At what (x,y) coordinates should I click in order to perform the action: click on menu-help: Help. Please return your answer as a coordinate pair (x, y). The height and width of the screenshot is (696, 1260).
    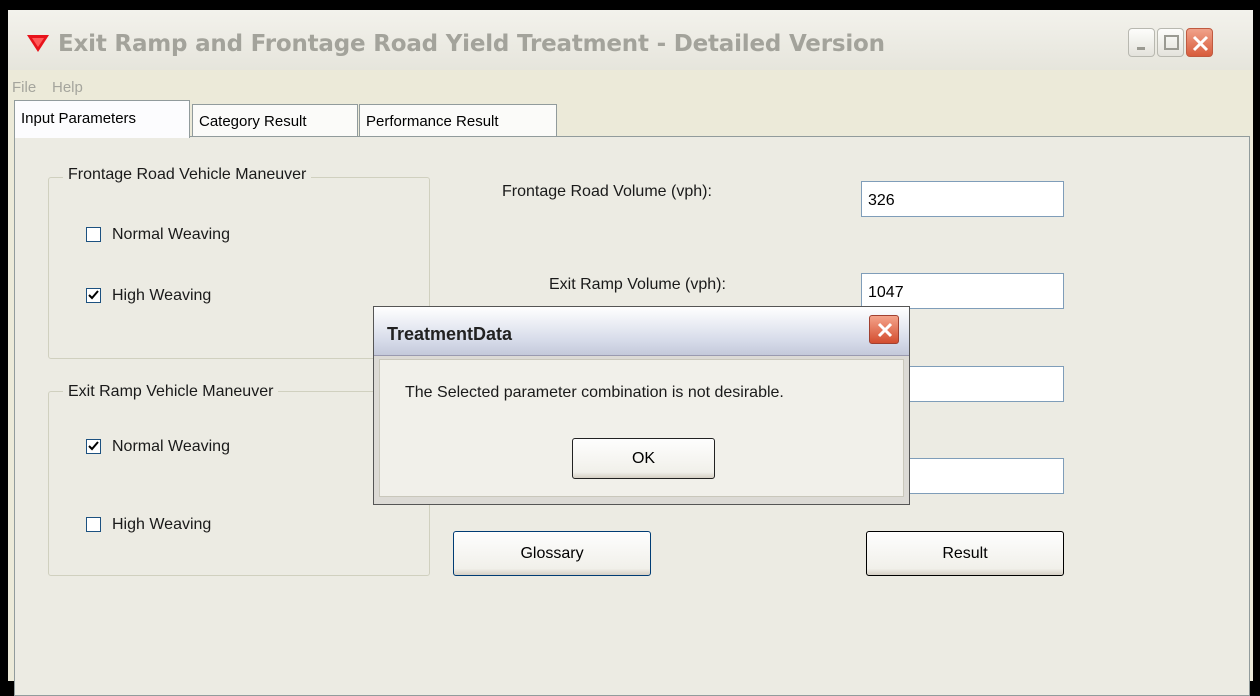
    Looking at the image, I should click on (67, 87).